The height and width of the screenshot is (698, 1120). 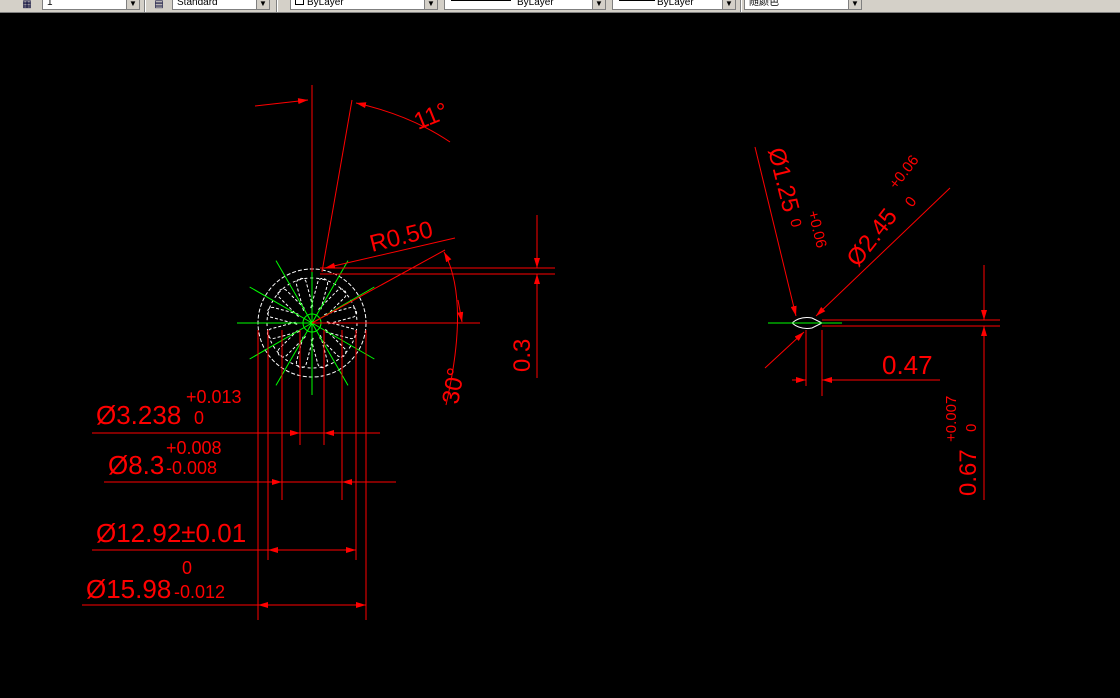 I want to click on d4-tol-lower-text: -0.012, so click(x=199, y=592).